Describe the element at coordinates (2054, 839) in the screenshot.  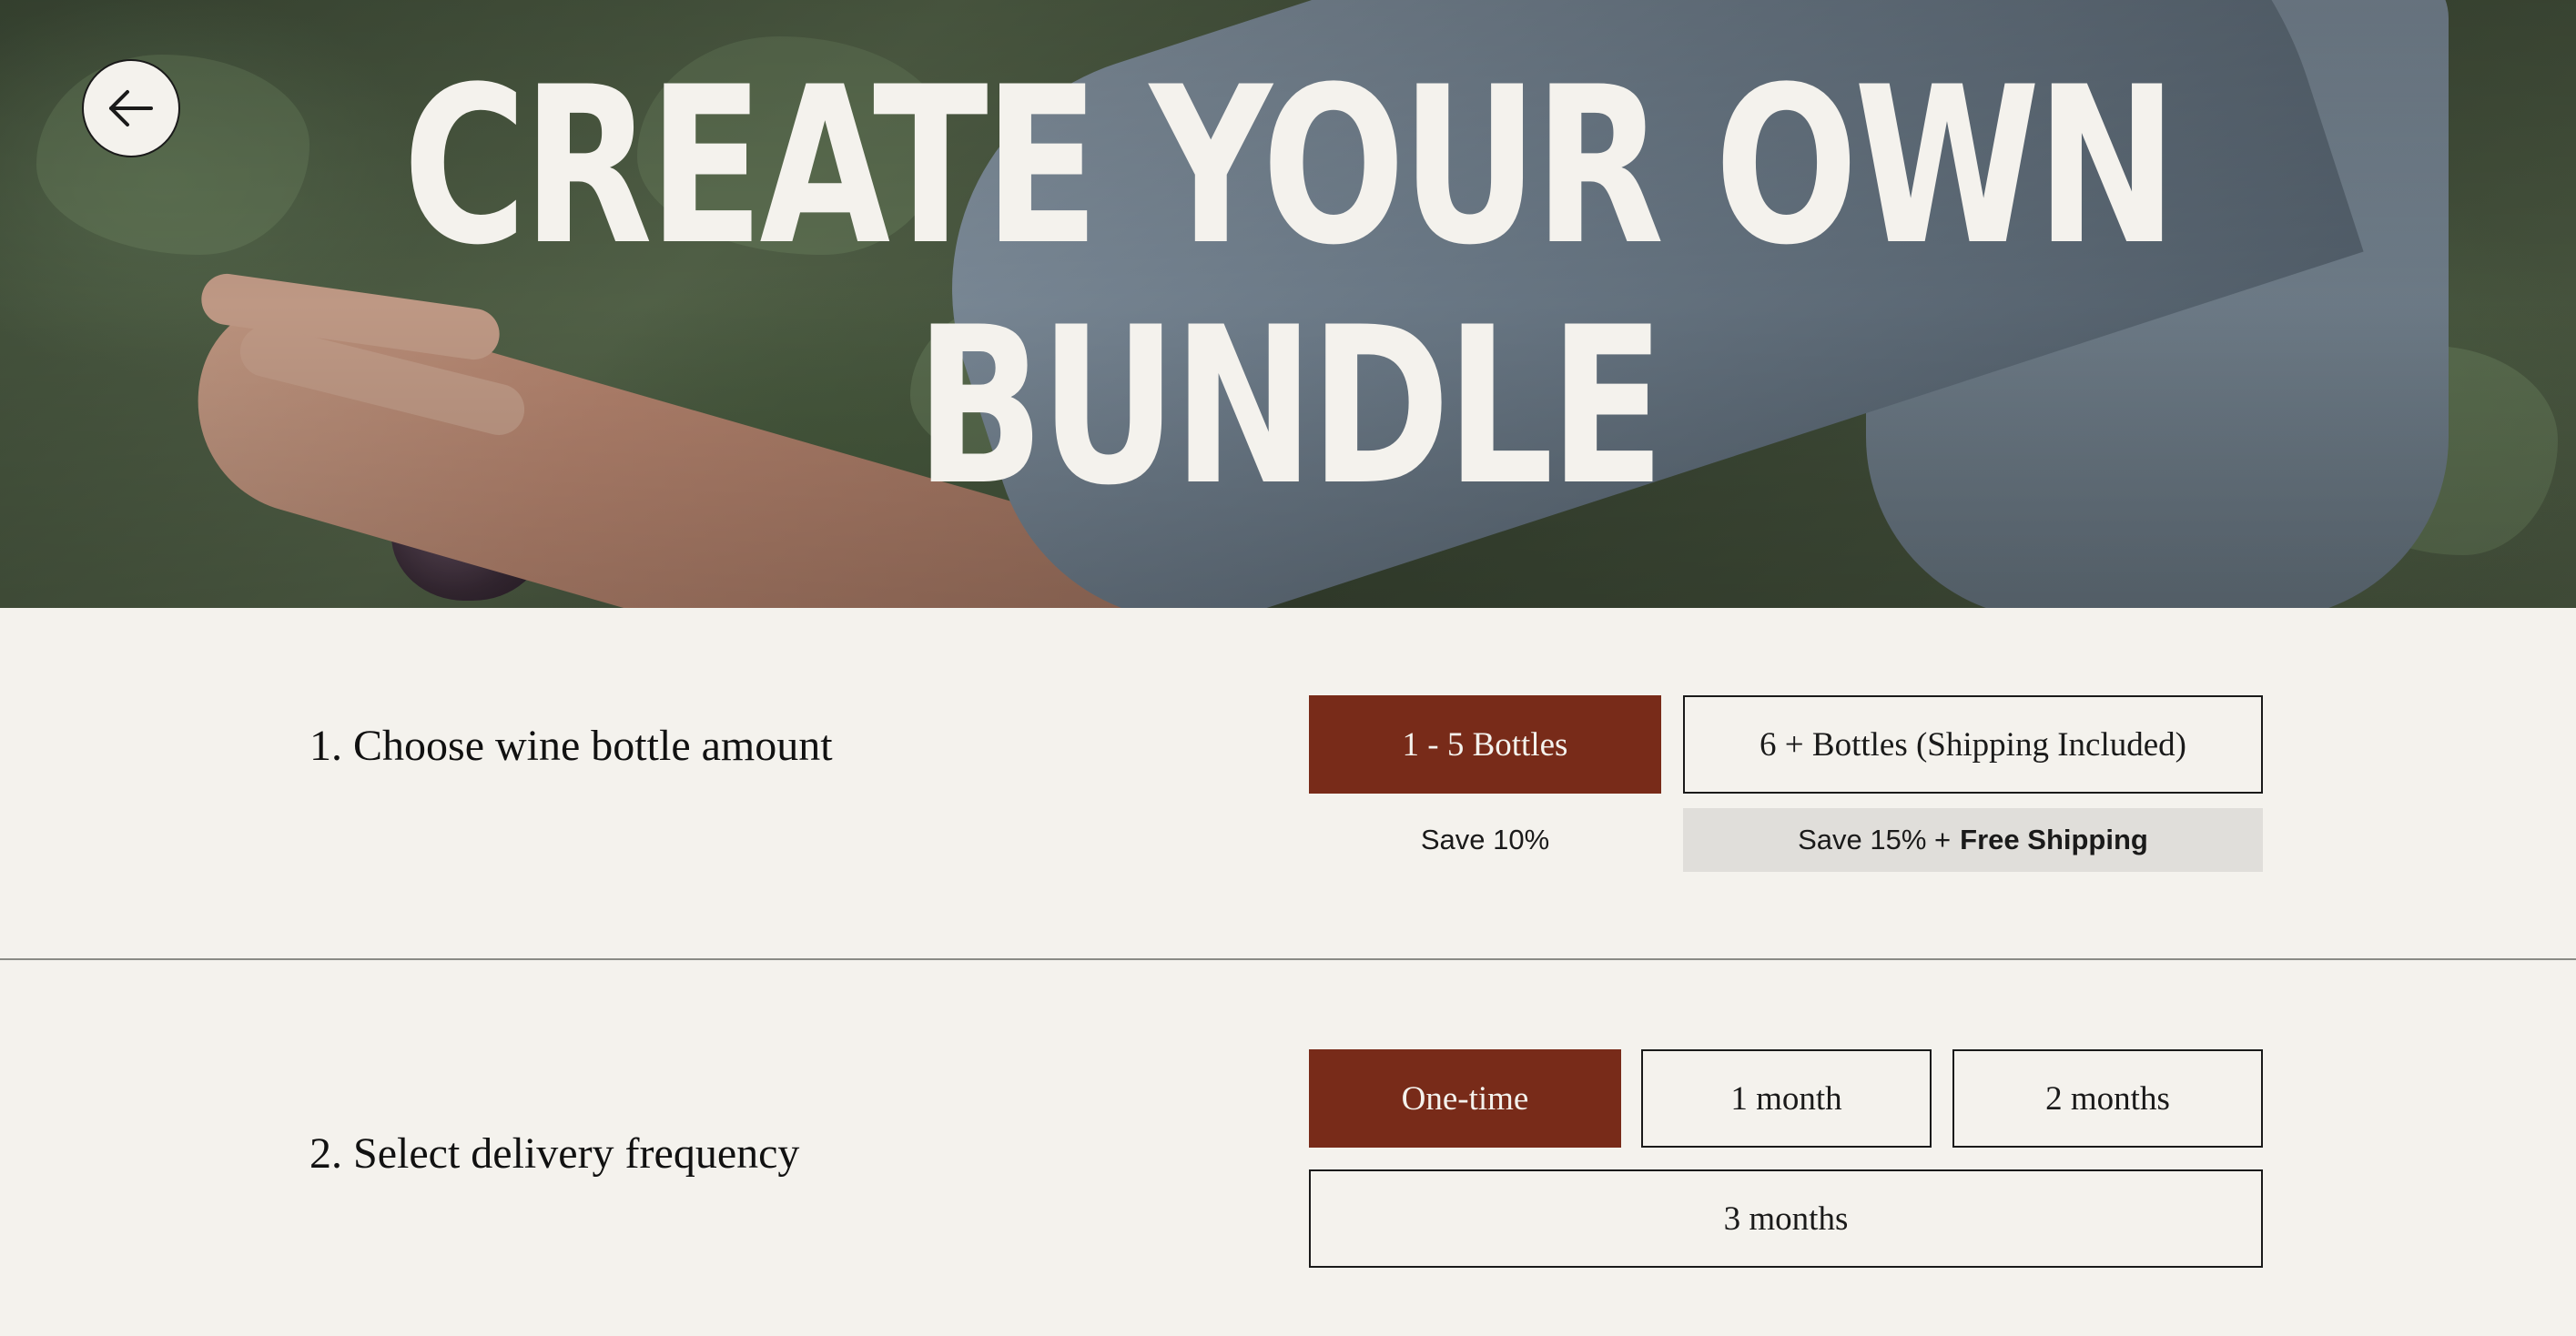
I see `free-shipping-text: Free Shipping` at that location.